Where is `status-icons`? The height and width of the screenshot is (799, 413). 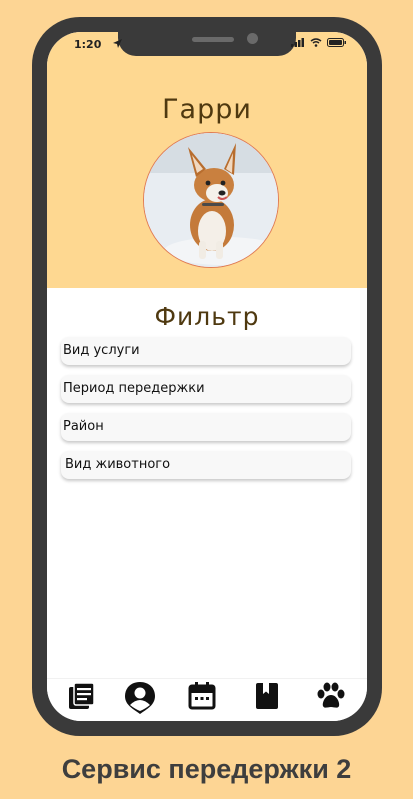 status-icons is located at coordinates (319, 42).